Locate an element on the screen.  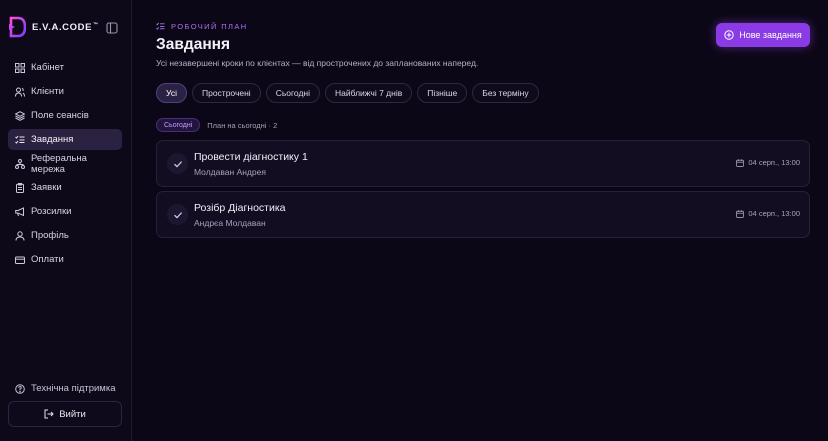
page-eyebrow: РОБОЧИЙ ПЛАН is located at coordinates (202, 26).